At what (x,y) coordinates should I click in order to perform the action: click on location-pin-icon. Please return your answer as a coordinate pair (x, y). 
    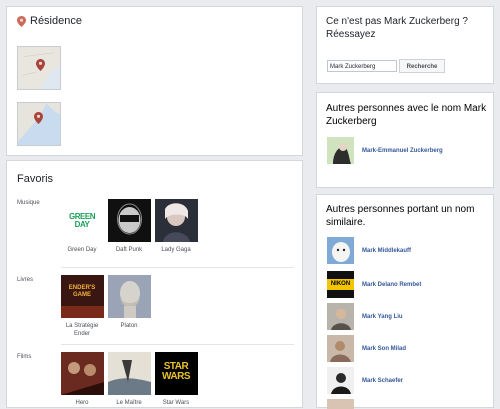
    Looking at the image, I should click on (21, 21).